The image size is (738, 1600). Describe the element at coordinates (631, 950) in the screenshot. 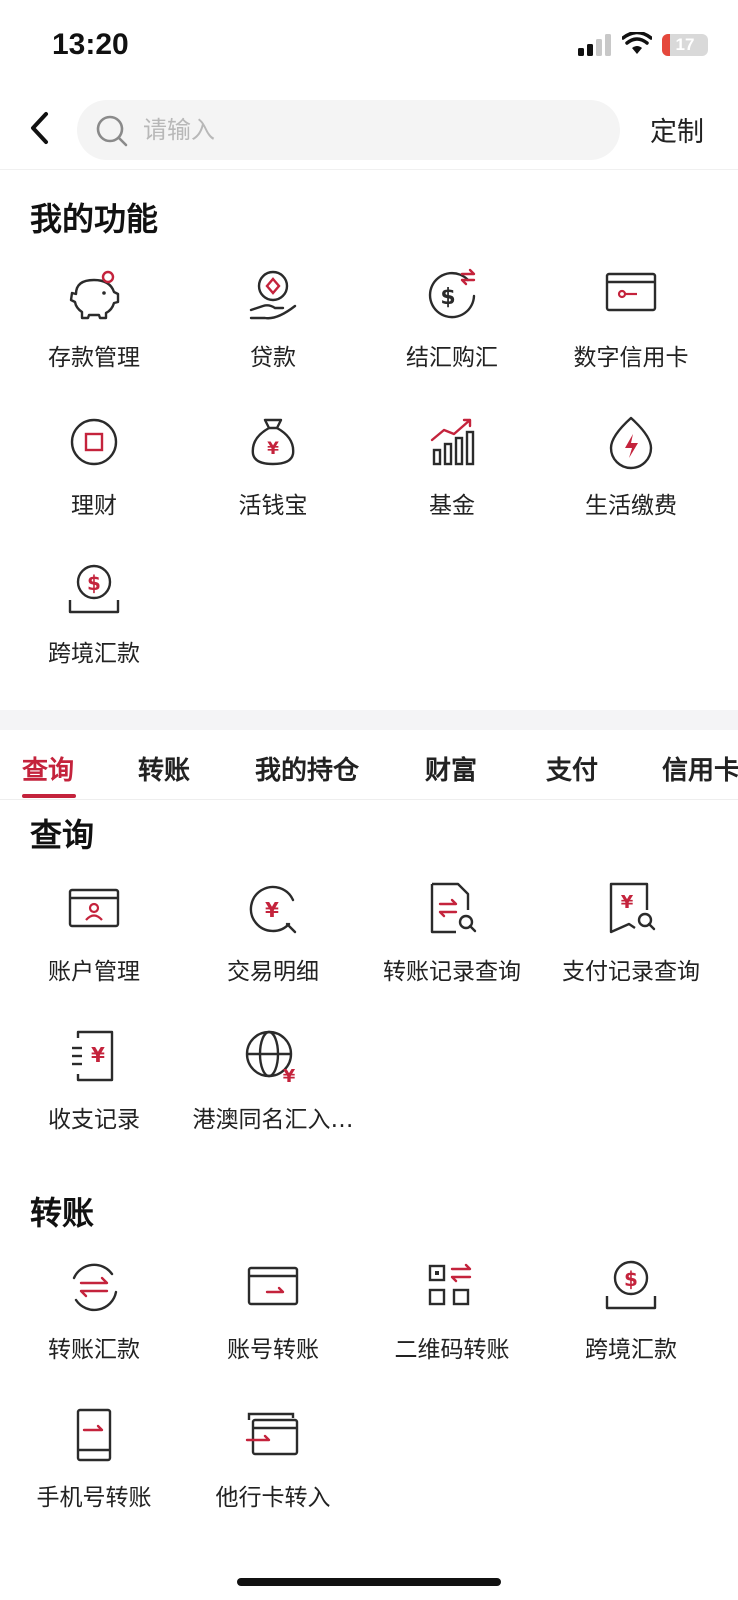

I see `query-payment-records: ¥ 支付记录查询` at that location.